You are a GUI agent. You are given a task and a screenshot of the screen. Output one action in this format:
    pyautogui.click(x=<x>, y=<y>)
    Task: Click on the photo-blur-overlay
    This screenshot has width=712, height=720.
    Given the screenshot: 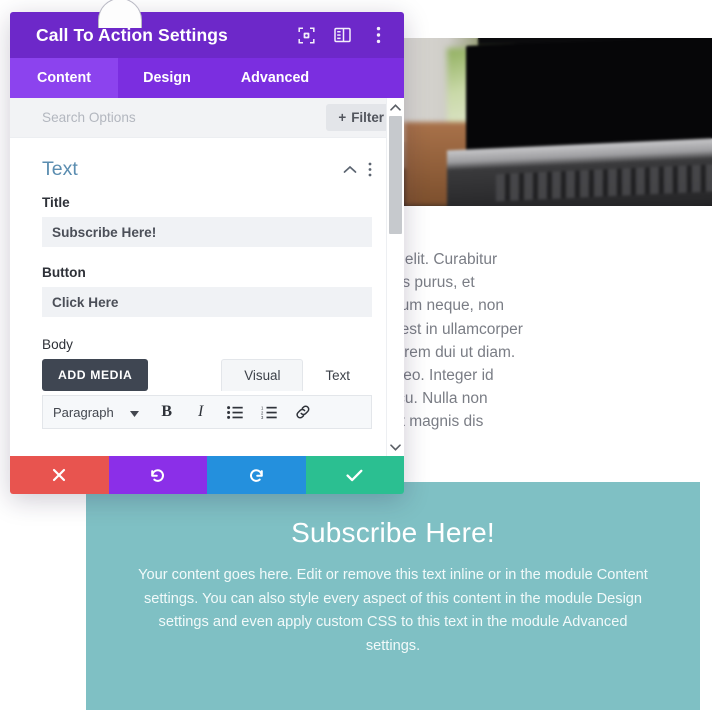 What is the action you would take?
    pyautogui.click(x=558, y=122)
    